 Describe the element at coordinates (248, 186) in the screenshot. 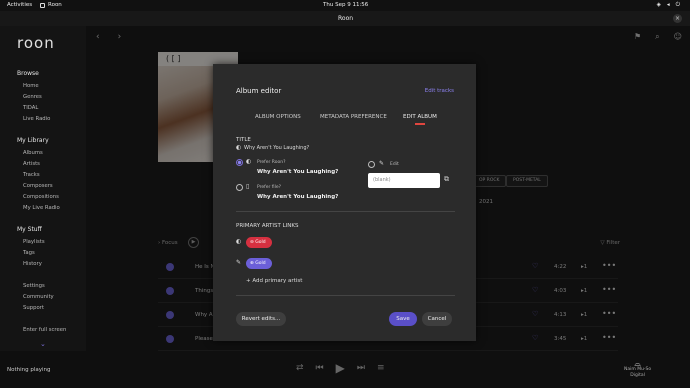

I see `file-icon: ▯` at that location.